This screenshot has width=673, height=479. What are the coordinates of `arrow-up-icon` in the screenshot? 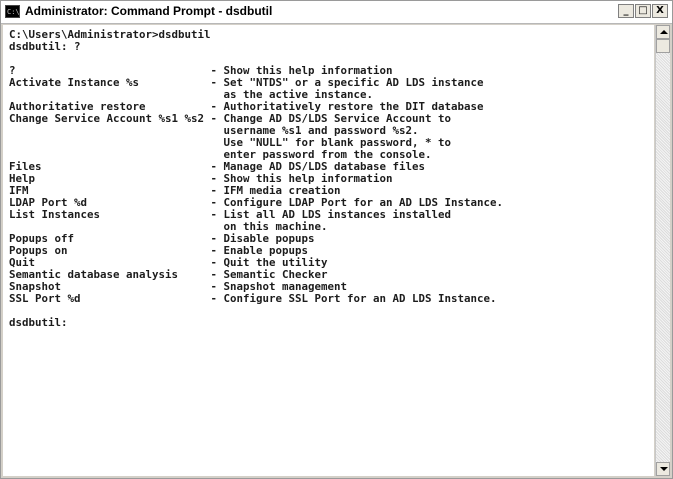 It's located at (664, 32).